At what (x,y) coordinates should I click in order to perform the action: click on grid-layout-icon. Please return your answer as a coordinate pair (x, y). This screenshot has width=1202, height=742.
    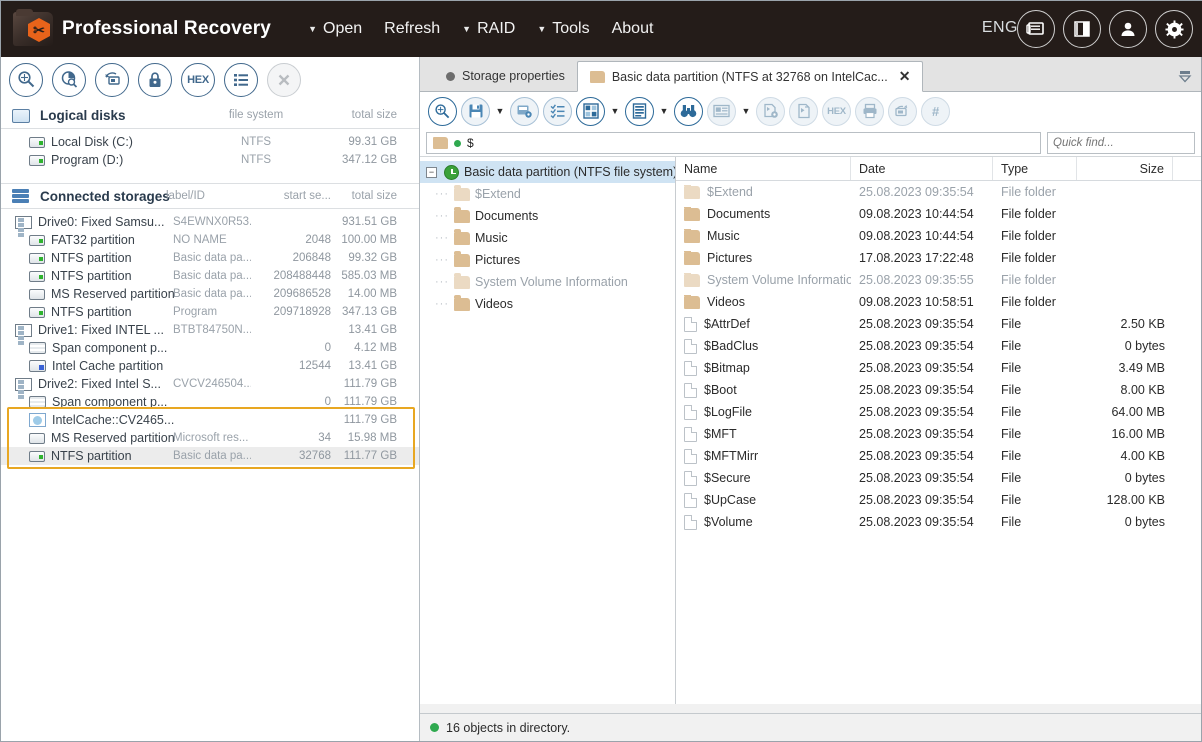
    Looking at the image, I should click on (590, 111).